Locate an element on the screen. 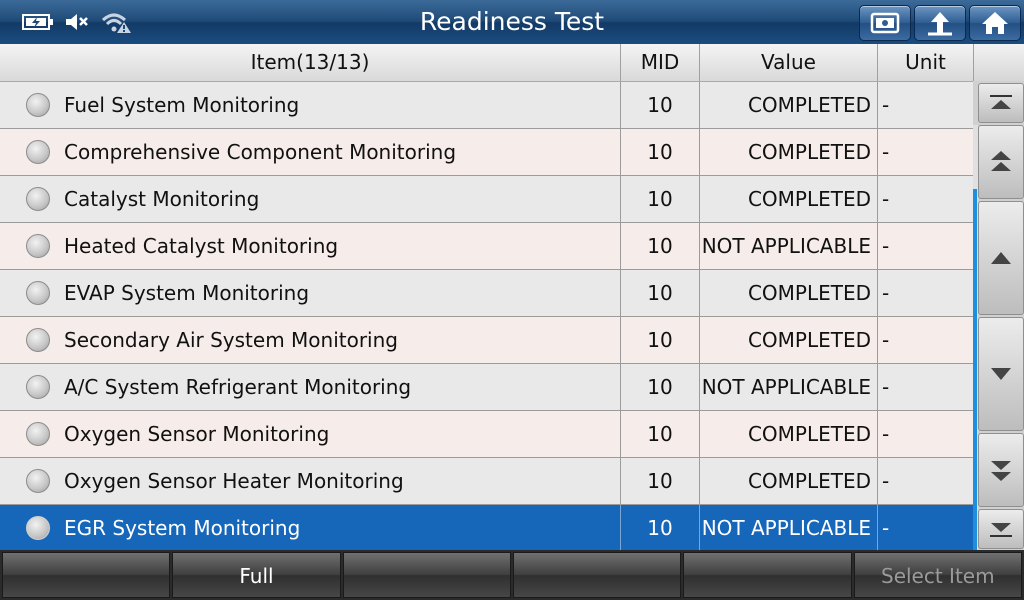 Image resolution: width=1024 pixels, height=600 pixels. item-cell: Oxygen Sensor Heater Monitoring is located at coordinates (310, 481).